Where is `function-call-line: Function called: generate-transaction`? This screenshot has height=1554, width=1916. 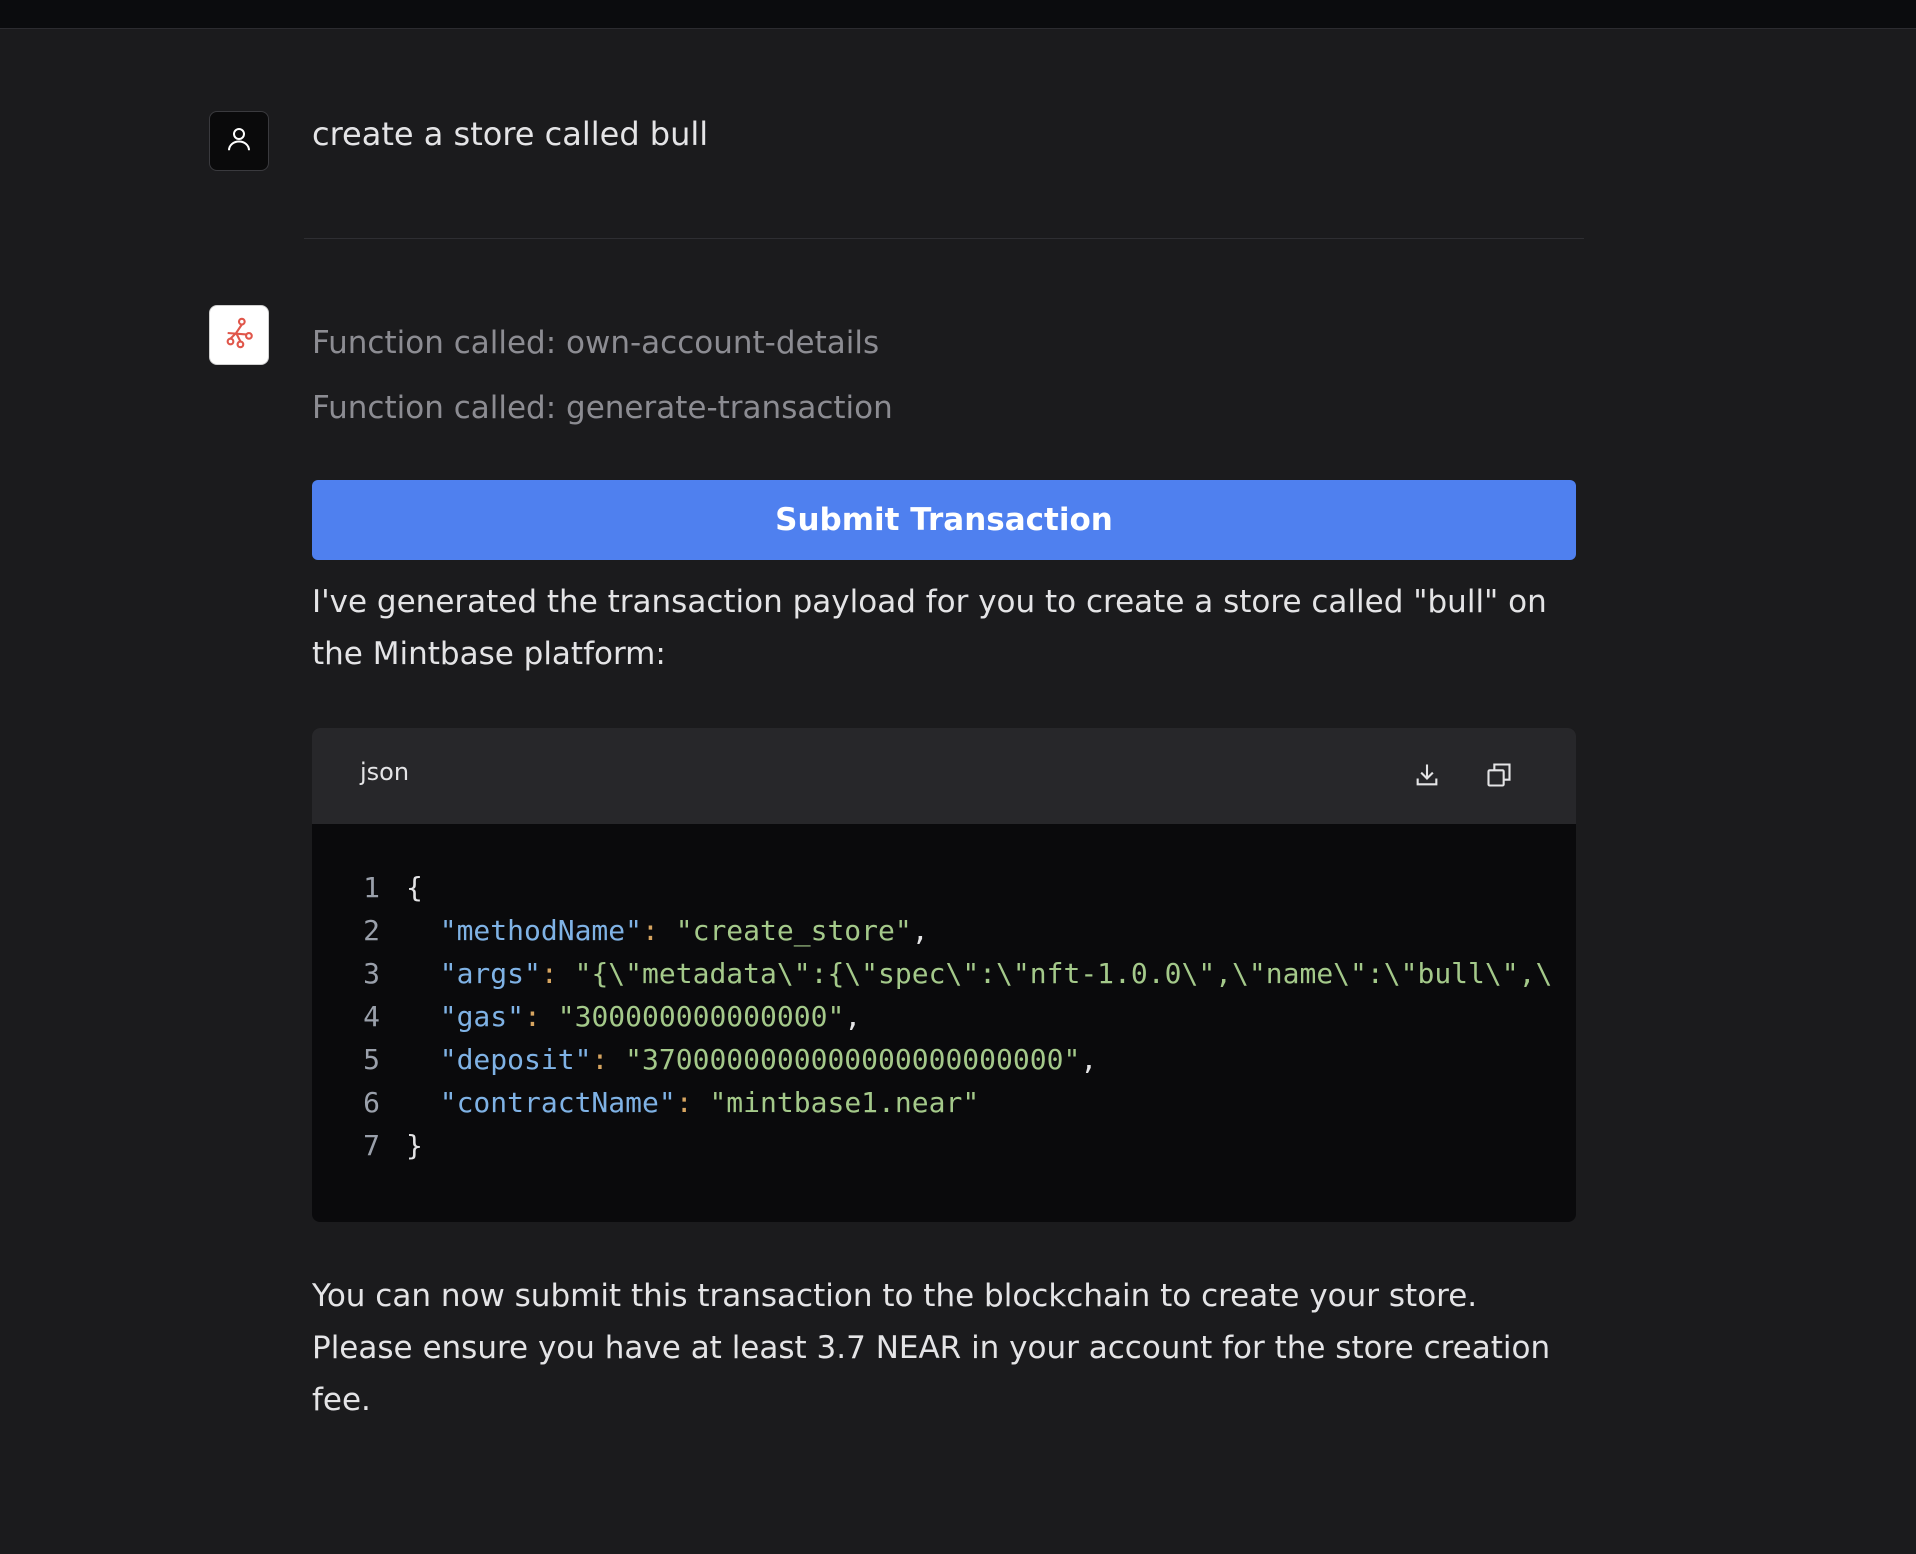 function-call-line: Function called: generate-transaction is located at coordinates (602, 408).